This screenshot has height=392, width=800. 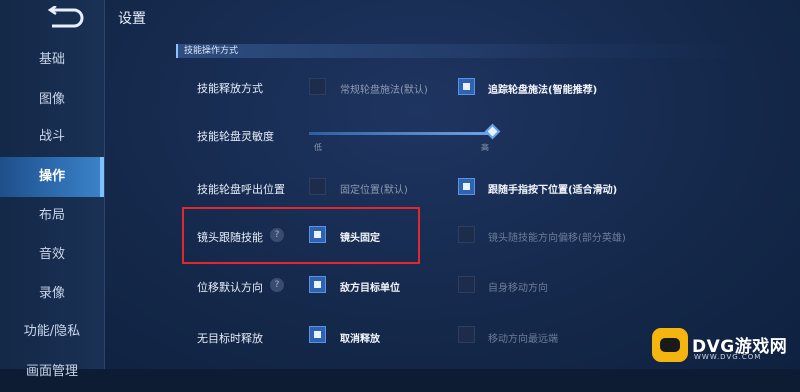 I want to click on self-direction-label: 自身移动方向, so click(x=518, y=288).